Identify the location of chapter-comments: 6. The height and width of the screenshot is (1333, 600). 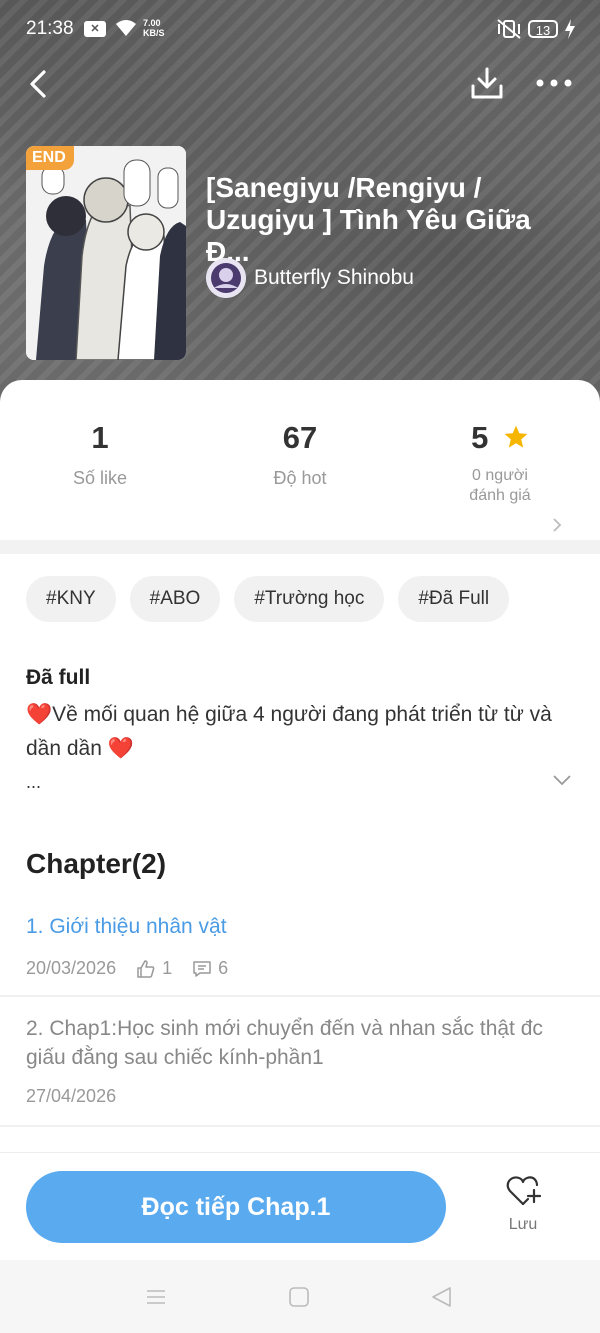
(223, 968).